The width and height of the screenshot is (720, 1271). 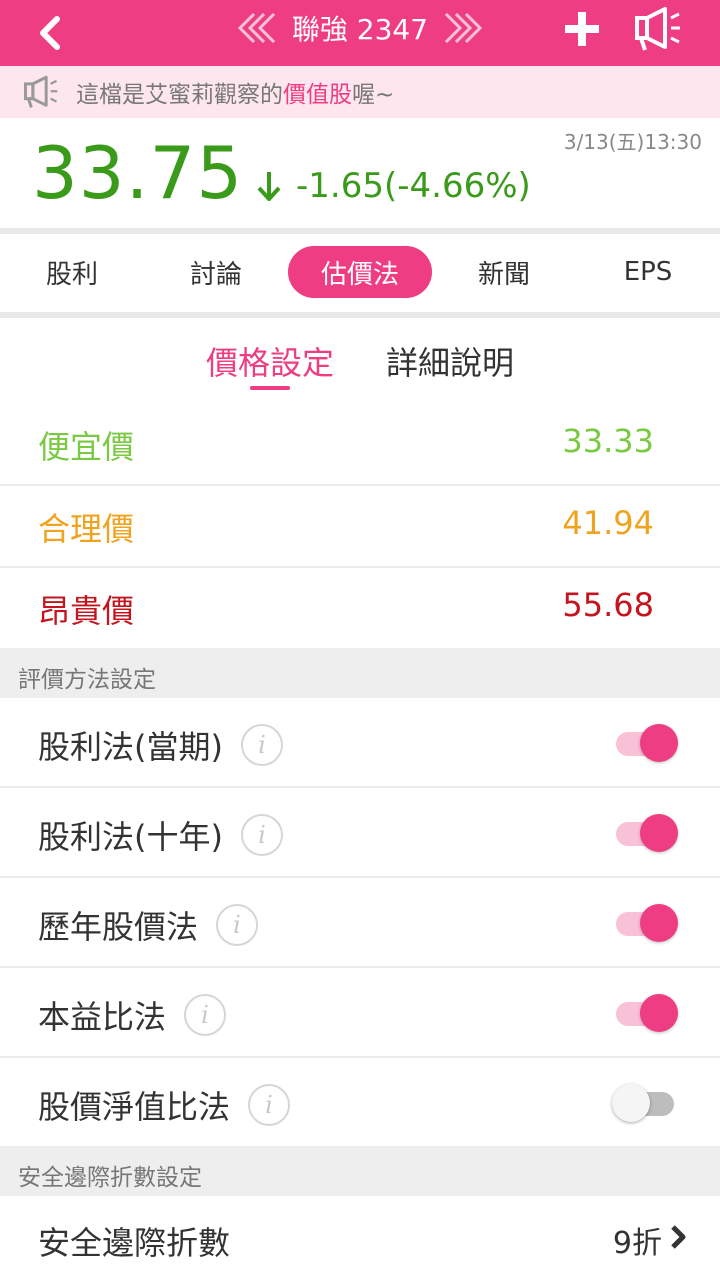 What do you see at coordinates (134, 1243) in the screenshot?
I see `safety-margin-label: 安全邊際折數` at bounding box center [134, 1243].